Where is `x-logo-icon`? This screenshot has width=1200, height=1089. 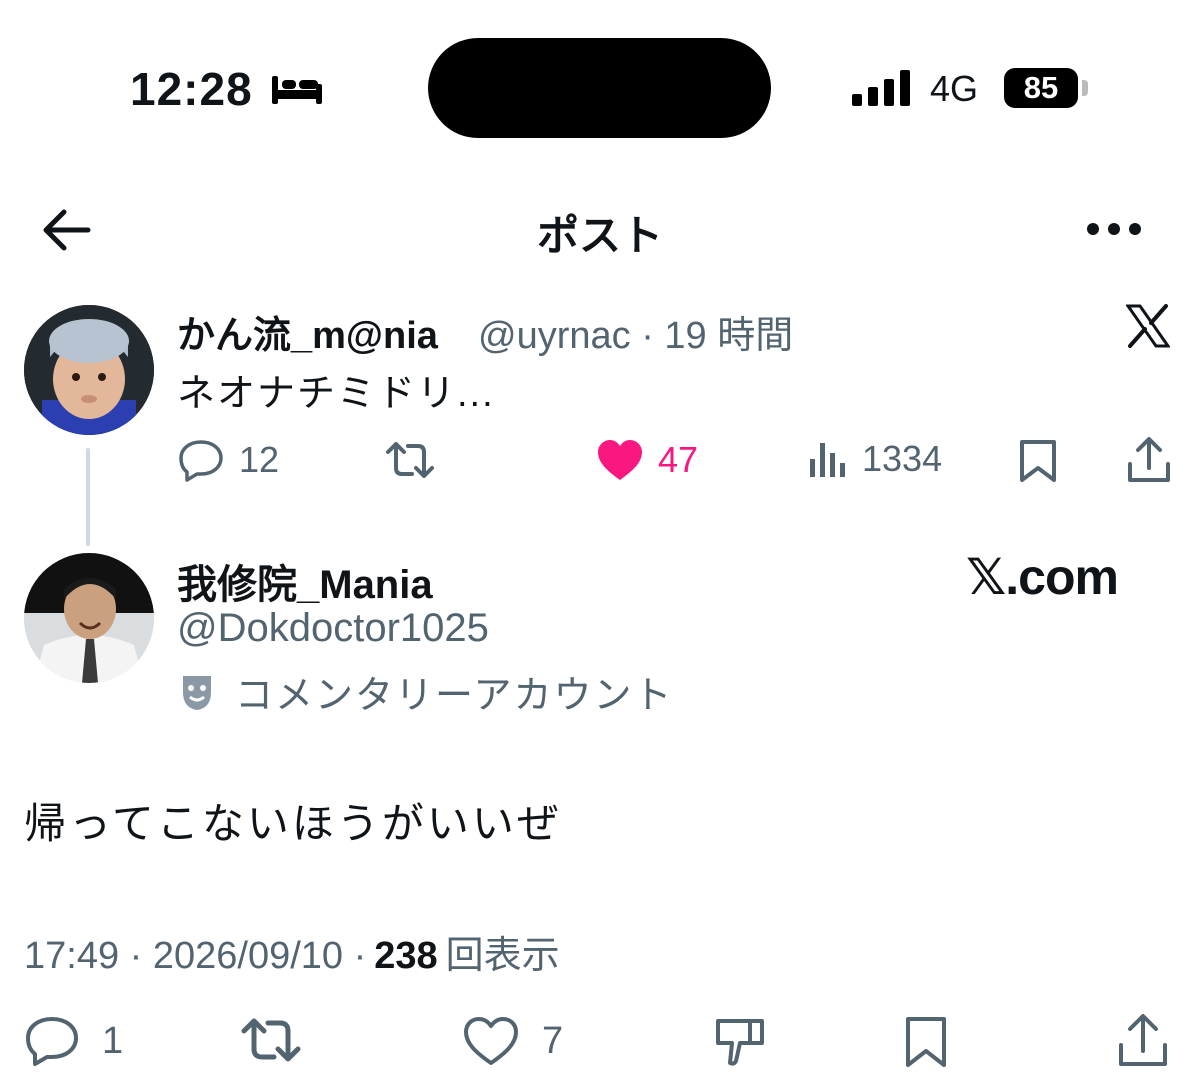
x-logo-icon is located at coordinates (1148, 328).